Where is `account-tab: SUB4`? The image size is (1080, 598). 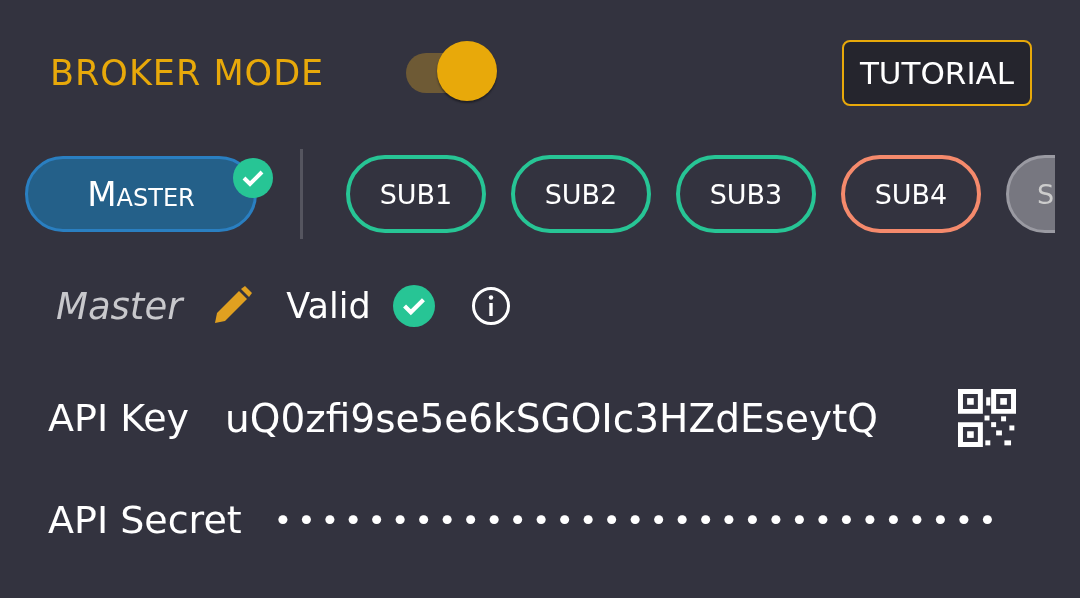 account-tab: SUB4 is located at coordinates (911, 194).